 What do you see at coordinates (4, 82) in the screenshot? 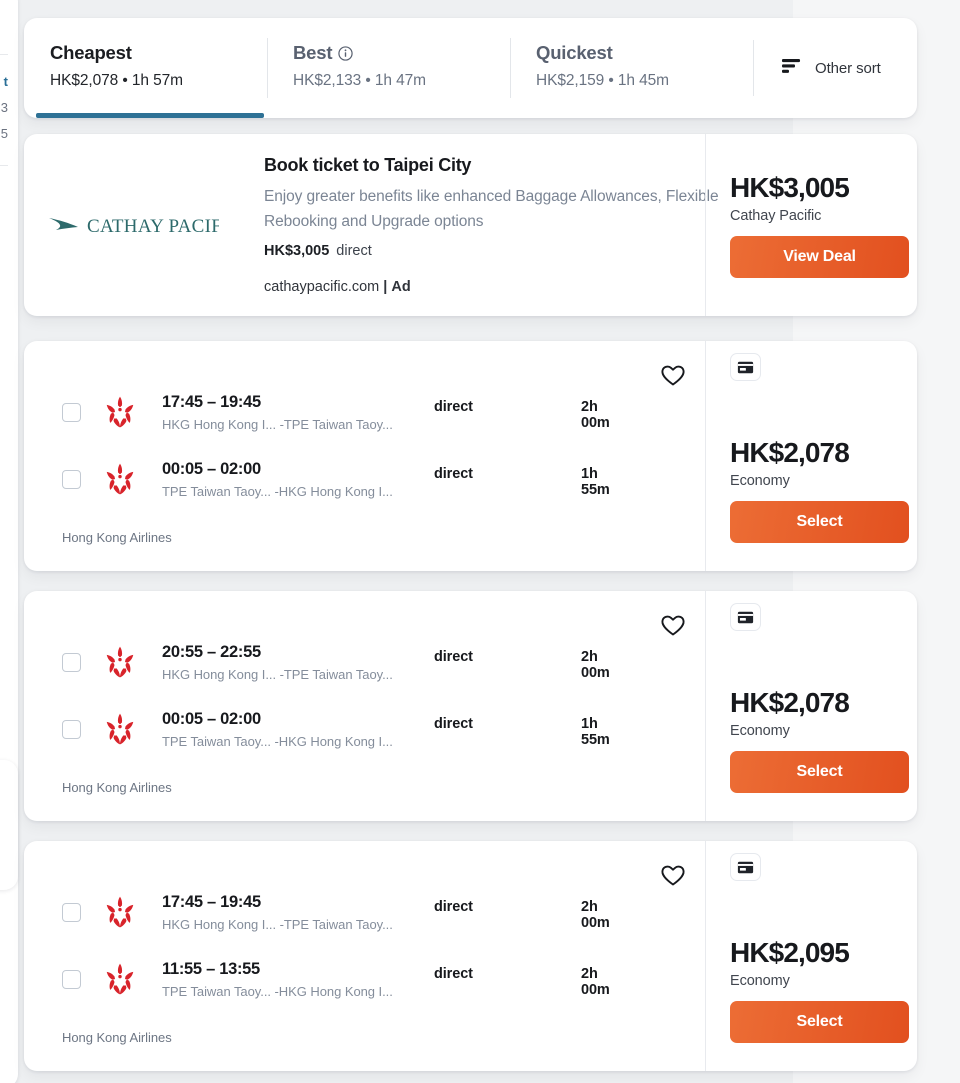
I see `sidebar-link-partial: t` at bounding box center [4, 82].